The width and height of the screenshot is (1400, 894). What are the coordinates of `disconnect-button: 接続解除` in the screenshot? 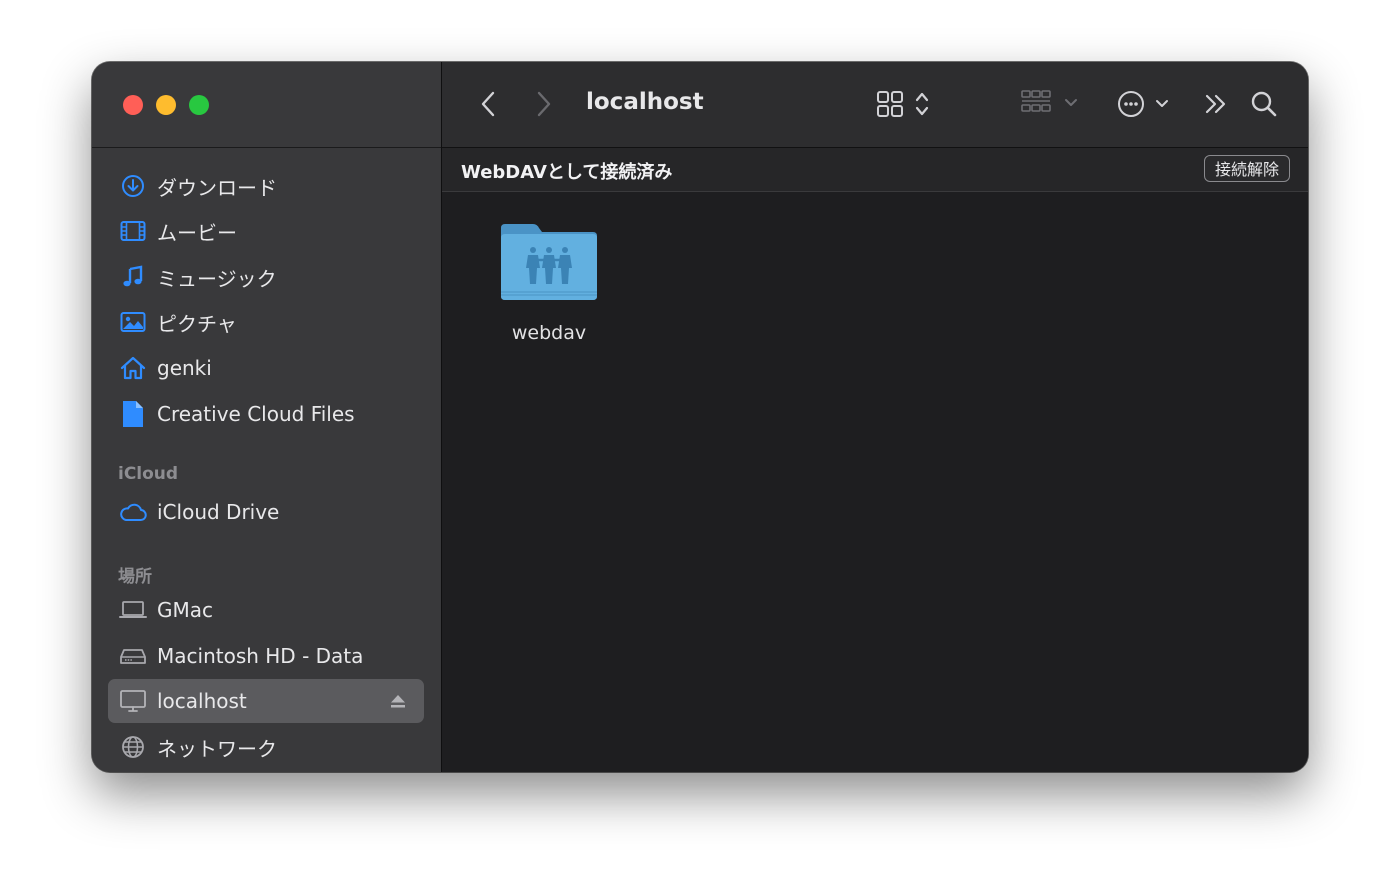 It's located at (1246, 168).